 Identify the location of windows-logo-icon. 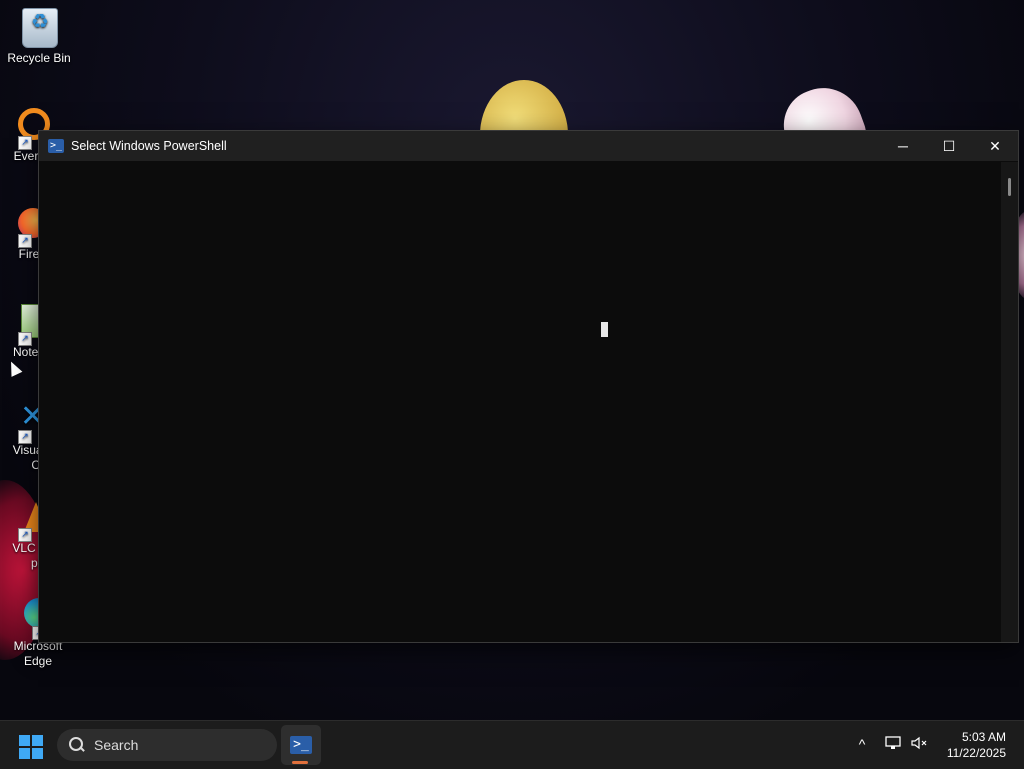
(24, 740).